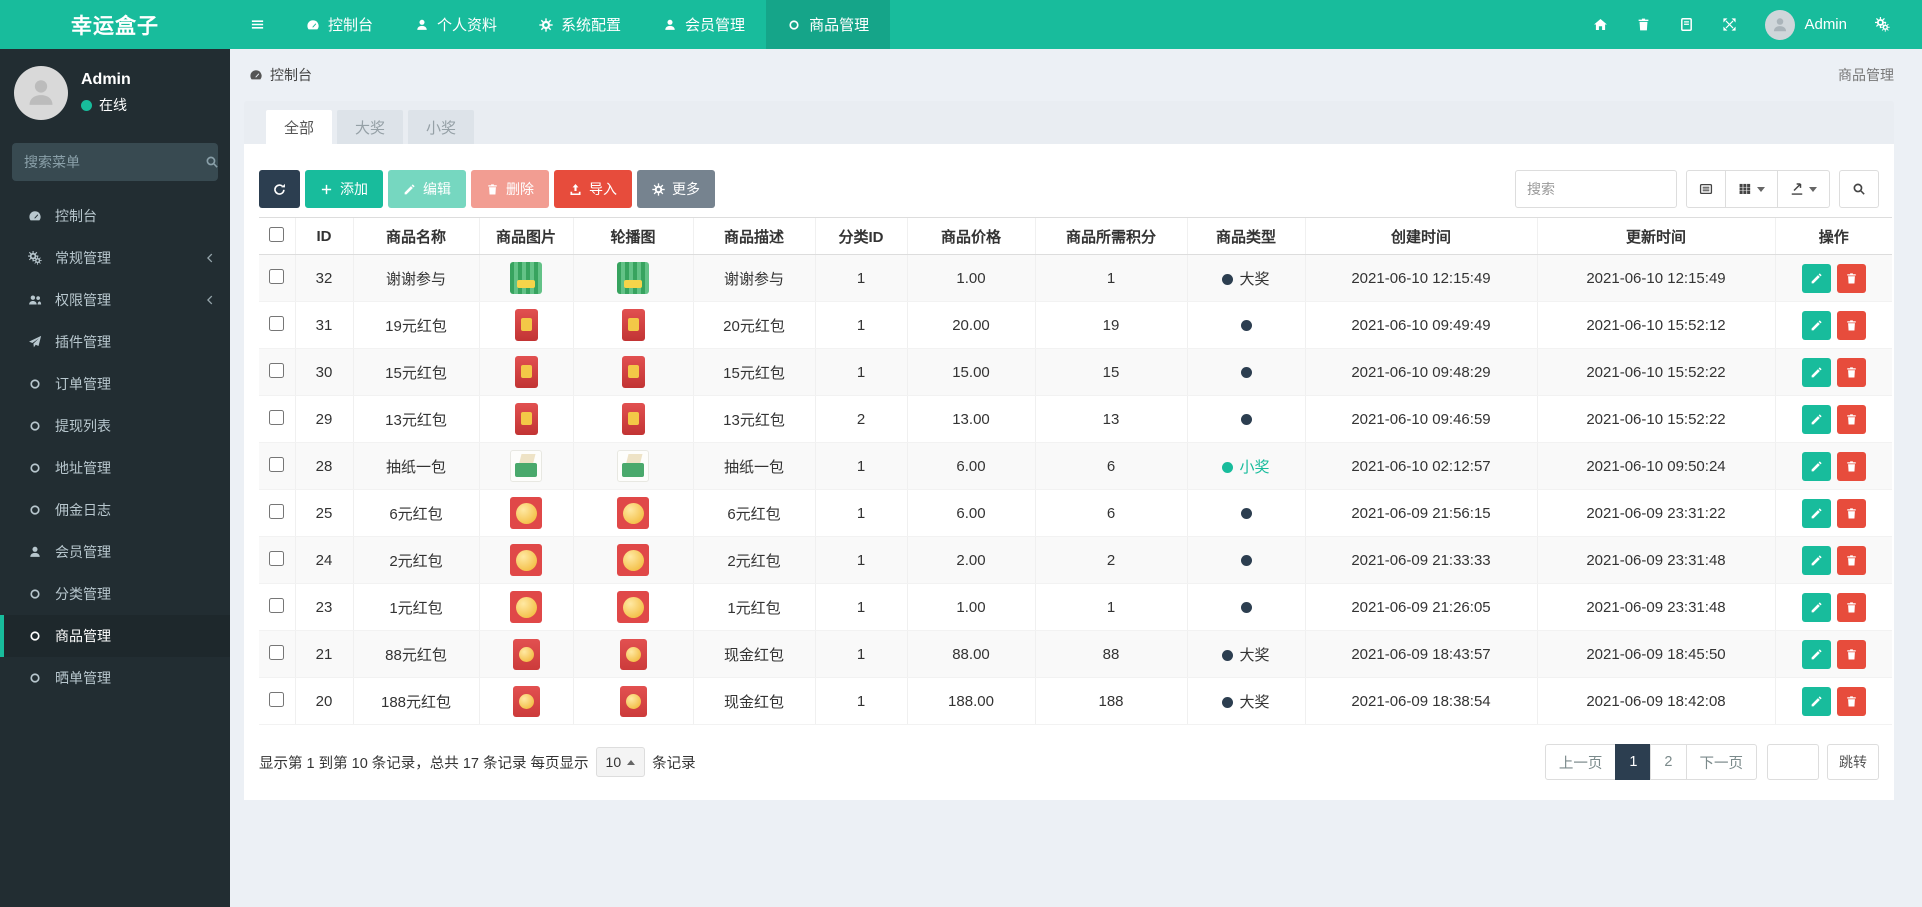 The height and width of the screenshot is (907, 1922). What do you see at coordinates (427, 189) in the screenshot?
I see `edit-button: 编辑` at bounding box center [427, 189].